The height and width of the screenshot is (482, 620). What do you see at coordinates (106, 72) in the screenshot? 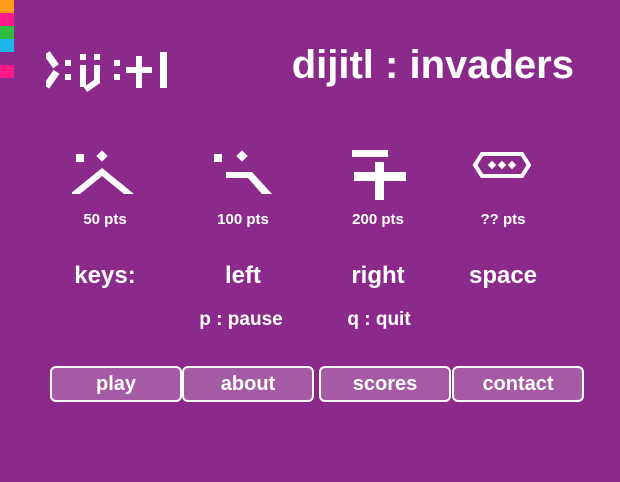
I see `dijitl-logo` at bounding box center [106, 72].